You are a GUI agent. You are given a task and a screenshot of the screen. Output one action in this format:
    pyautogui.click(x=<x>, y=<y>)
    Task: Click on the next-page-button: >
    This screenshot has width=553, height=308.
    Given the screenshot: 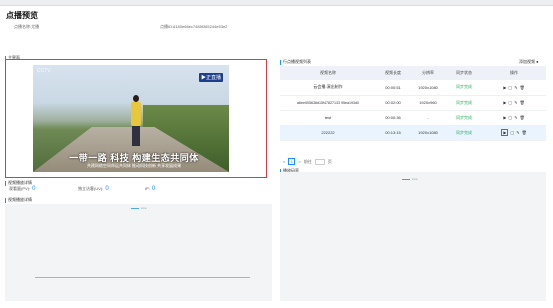 What is the action you would take?
    pyautogui.click(x=299, y=161)
    